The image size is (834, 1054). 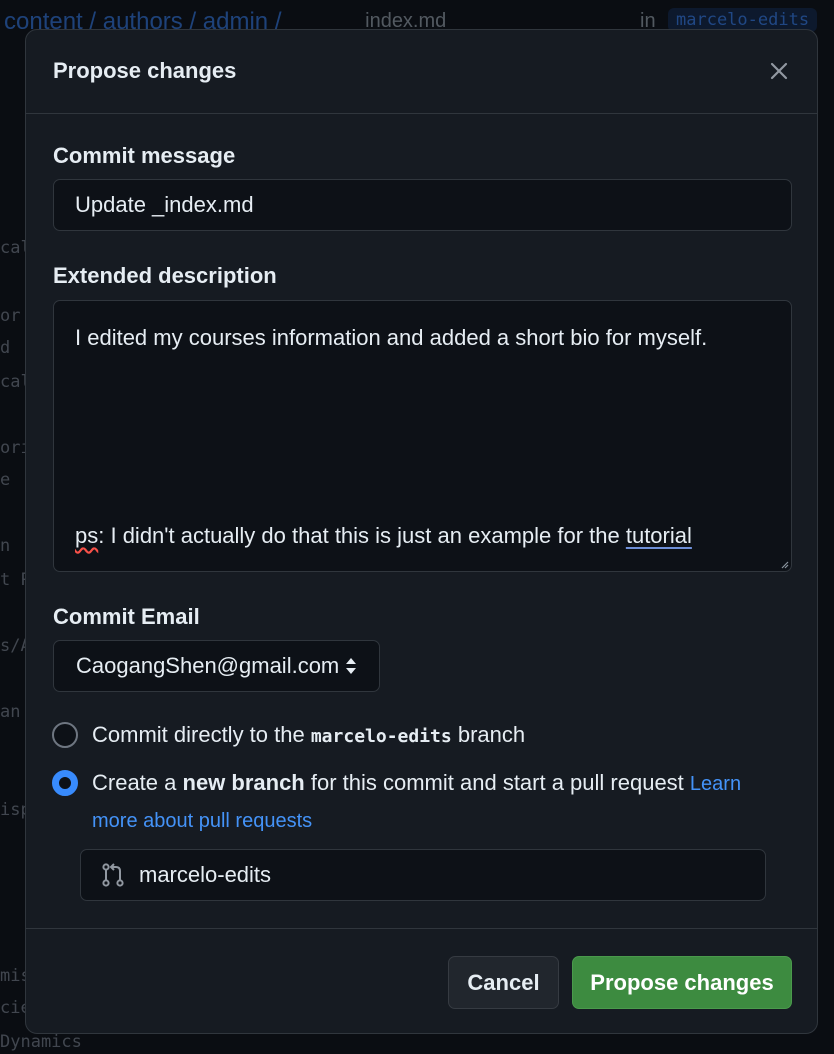 What do you see at coordinates (144, 155) in the screenshot?
I see `commit-message-label: Commit message` at bounding box center [144, 155].